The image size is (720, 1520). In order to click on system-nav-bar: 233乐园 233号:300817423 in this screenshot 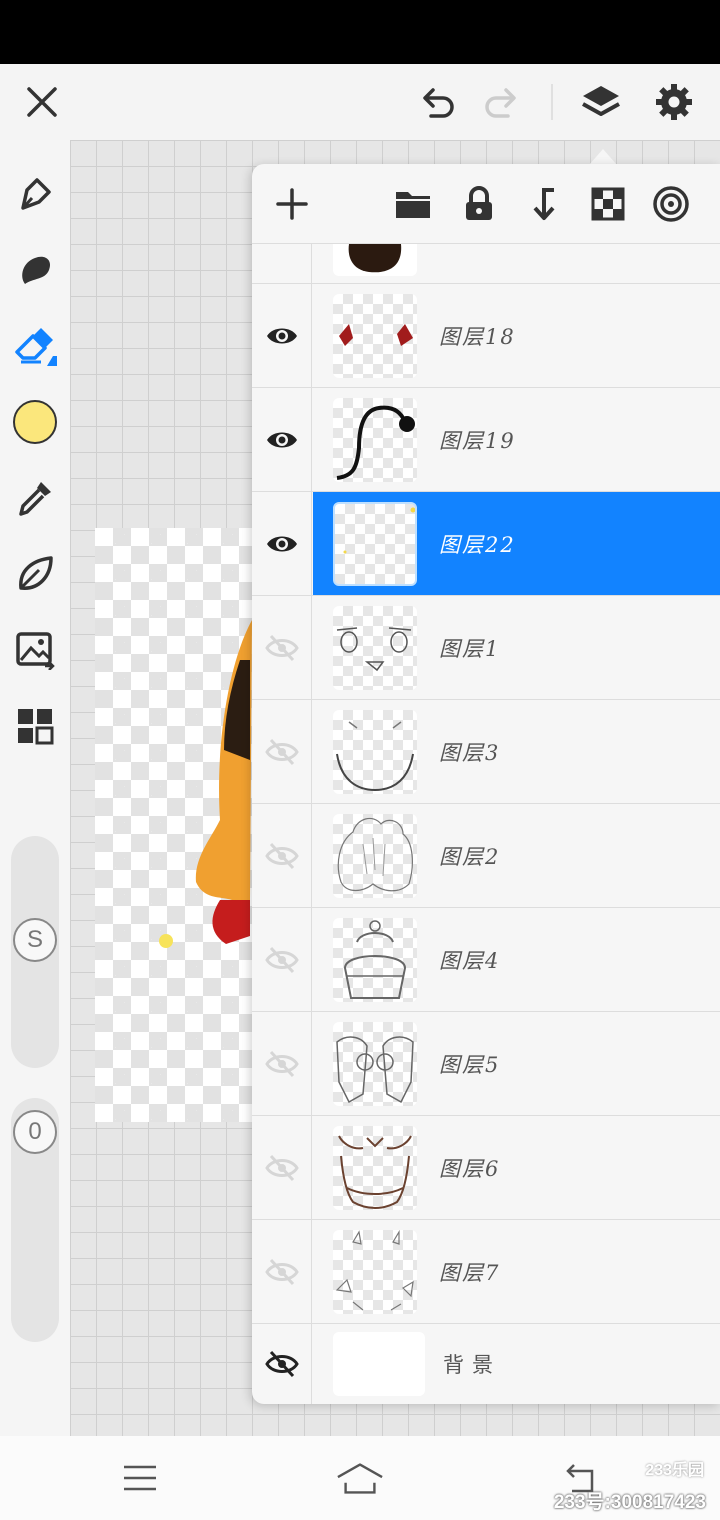, I will do `click(360, 1478)`.